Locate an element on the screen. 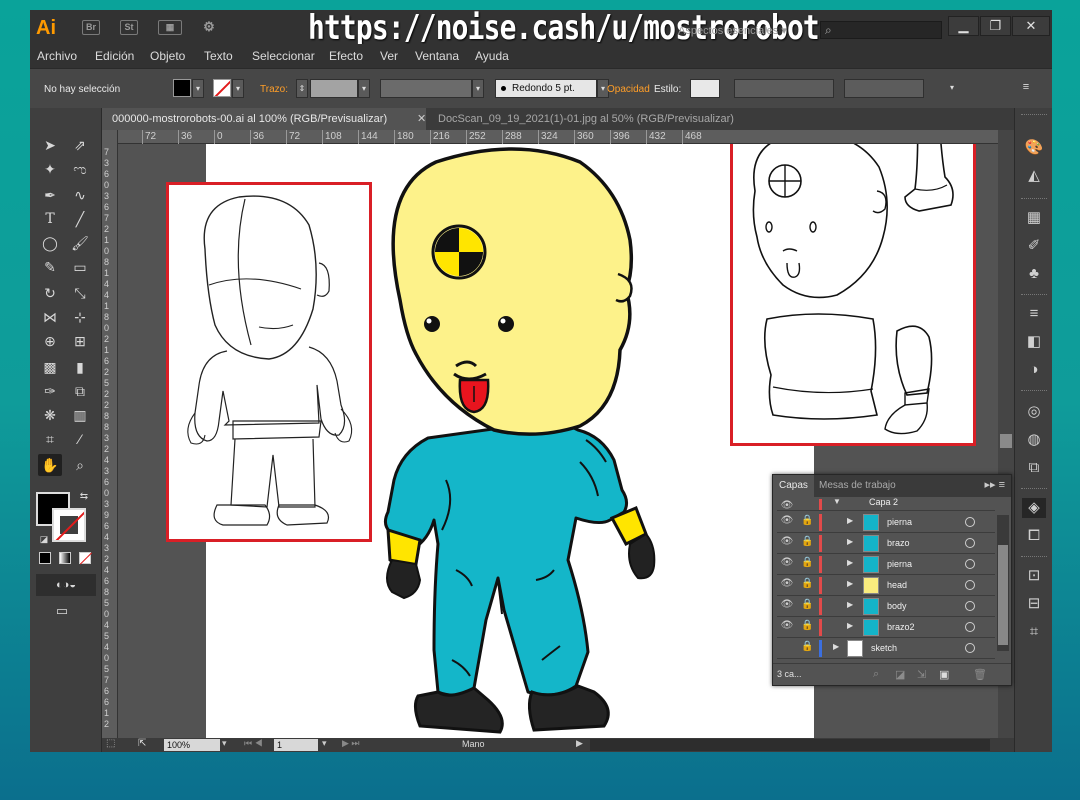 Image resolution: width=1080 pixels, height=800 pixels. width-tool-icon: ⋈ is located at coordinates (50, 317).